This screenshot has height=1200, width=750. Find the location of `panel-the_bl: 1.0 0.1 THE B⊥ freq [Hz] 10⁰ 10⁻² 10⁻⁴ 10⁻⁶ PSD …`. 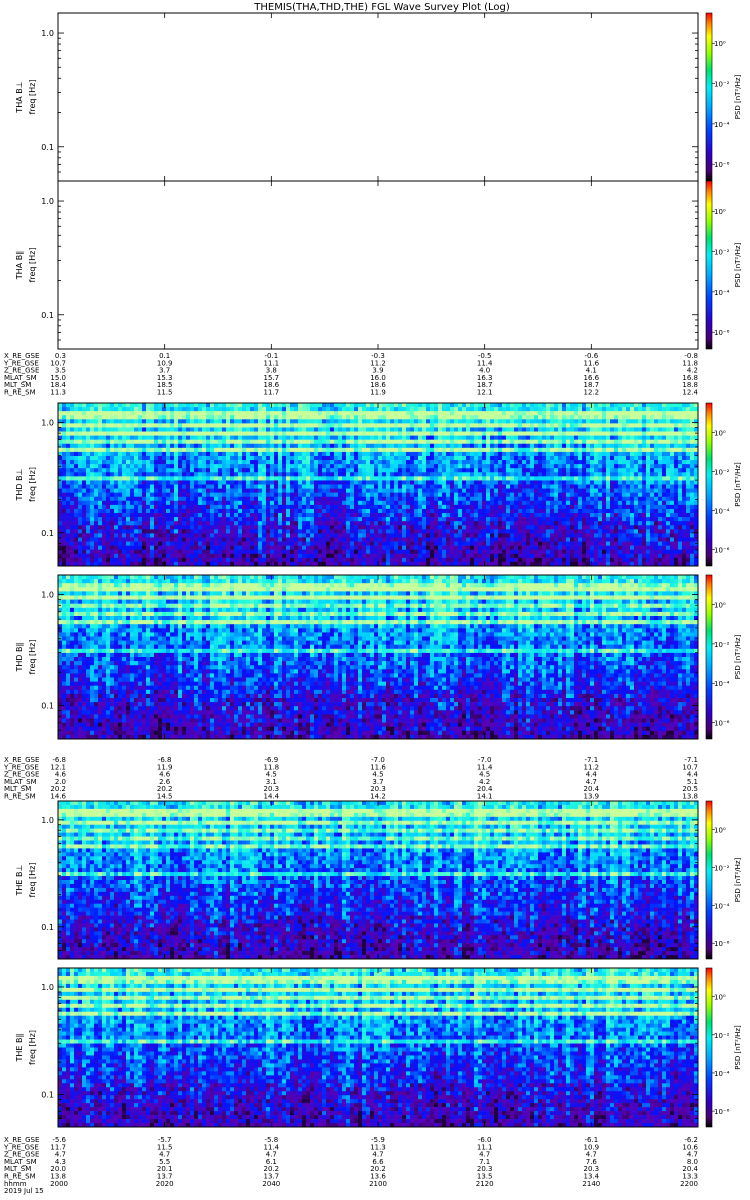

panel-the_bl: 1.0 0.1 THE B⊥ freq [Hz] 10⁰ 10⁻² 10⁻⁴ 10⁻⁶ PSD … is located at coordinates (378, 880).